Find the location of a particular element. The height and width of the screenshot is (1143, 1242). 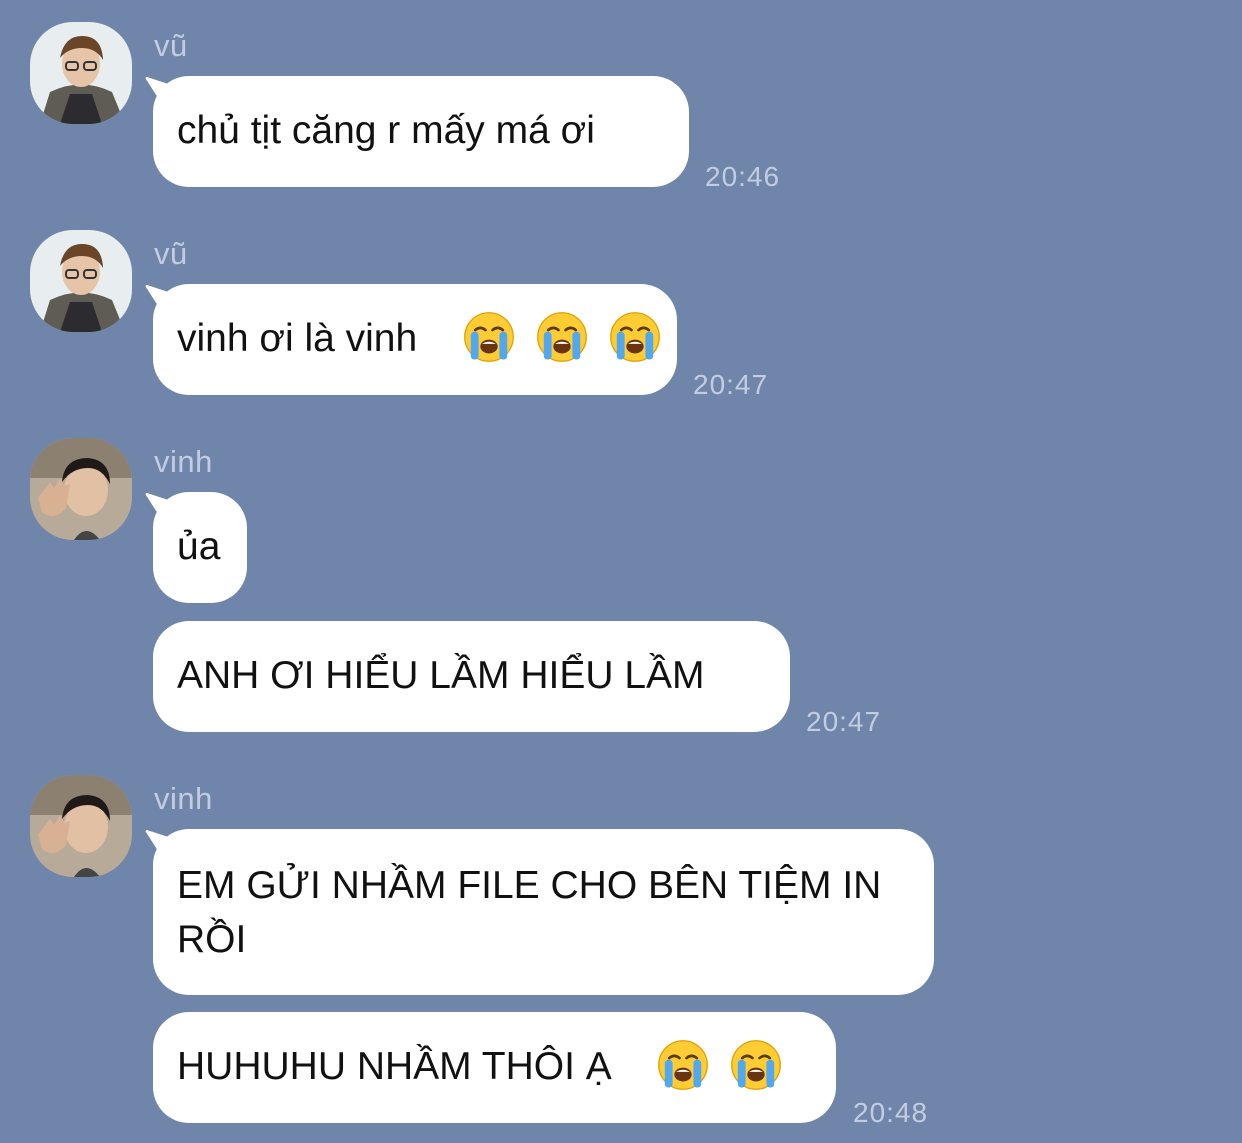

message-text: ủa is located at coordinates (199, 546).